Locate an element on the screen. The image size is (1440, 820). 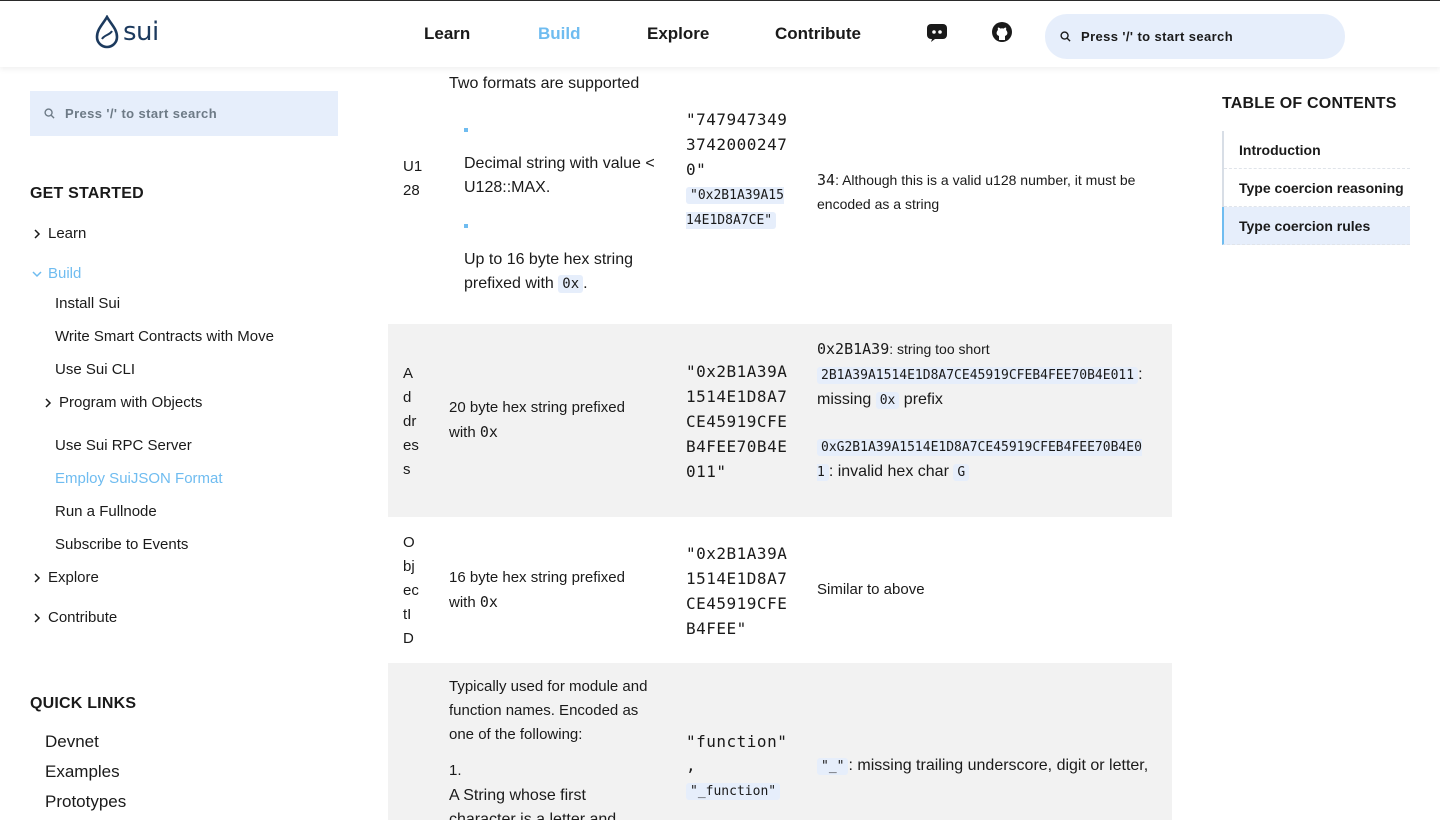
u128-desc-intro: Two formats are supported is located at coordinates (544, 83).